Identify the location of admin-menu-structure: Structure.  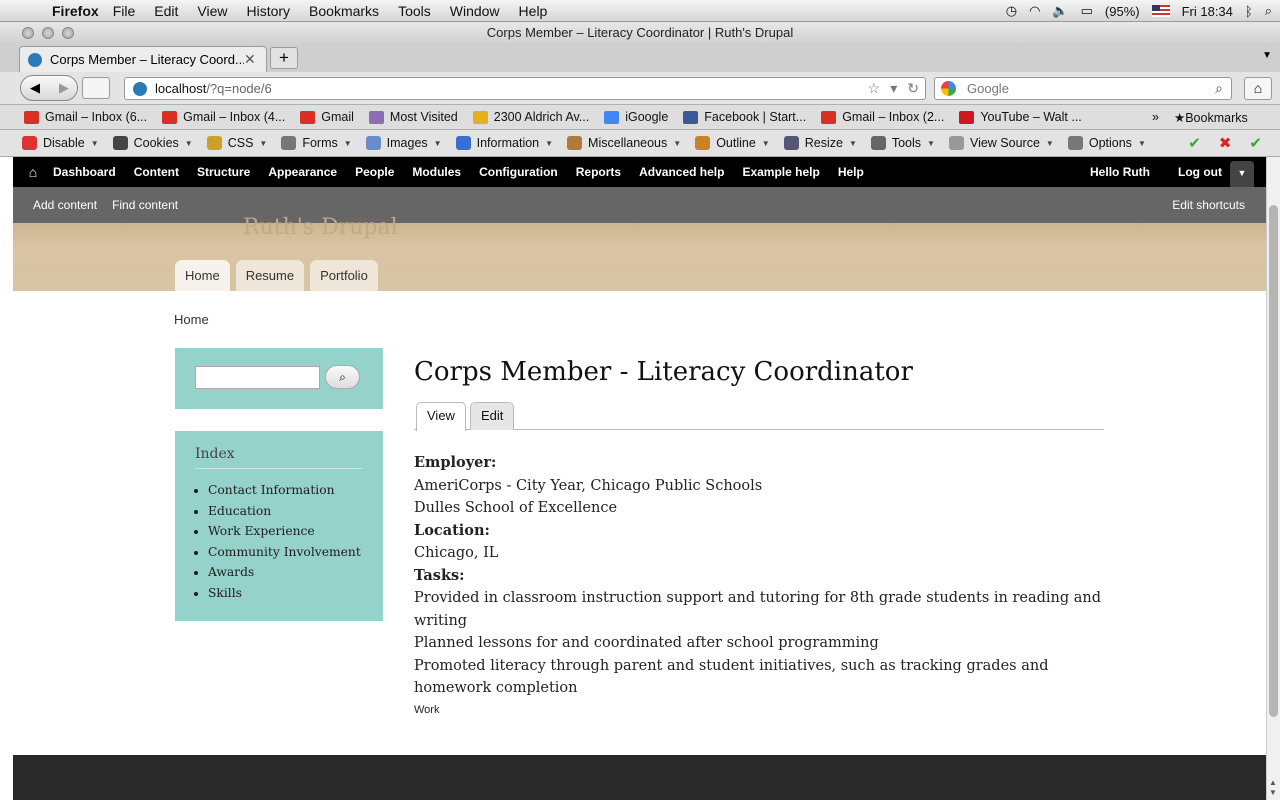
(223, 172).